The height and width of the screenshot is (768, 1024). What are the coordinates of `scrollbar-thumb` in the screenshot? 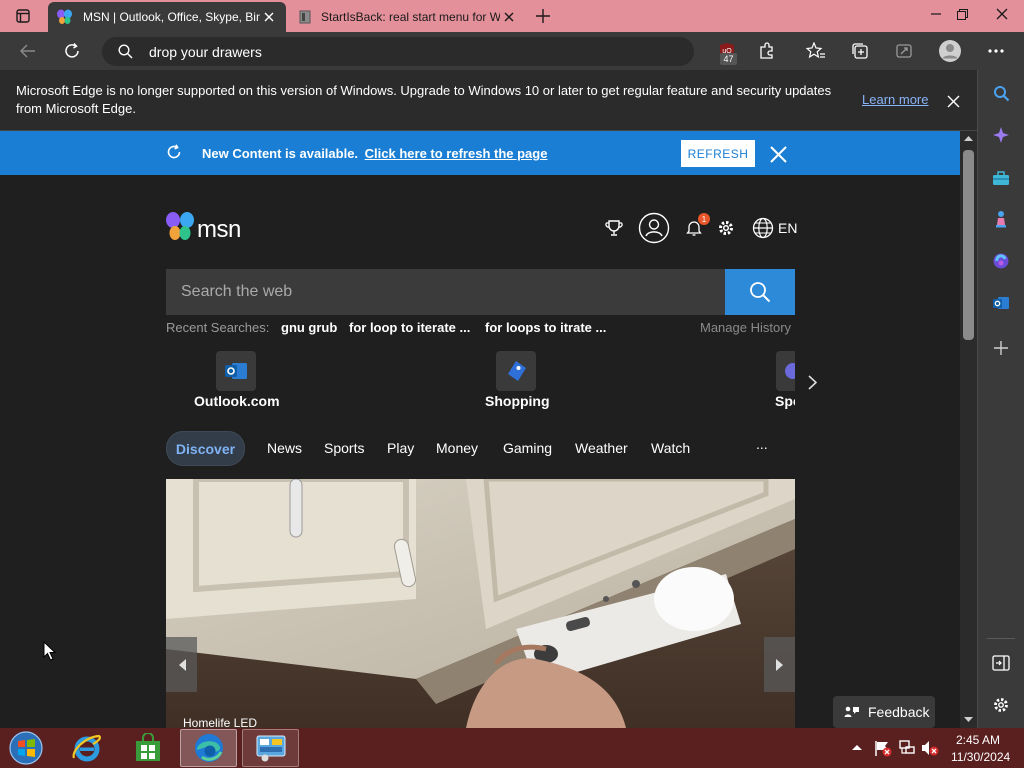 It's located at (968, 245).